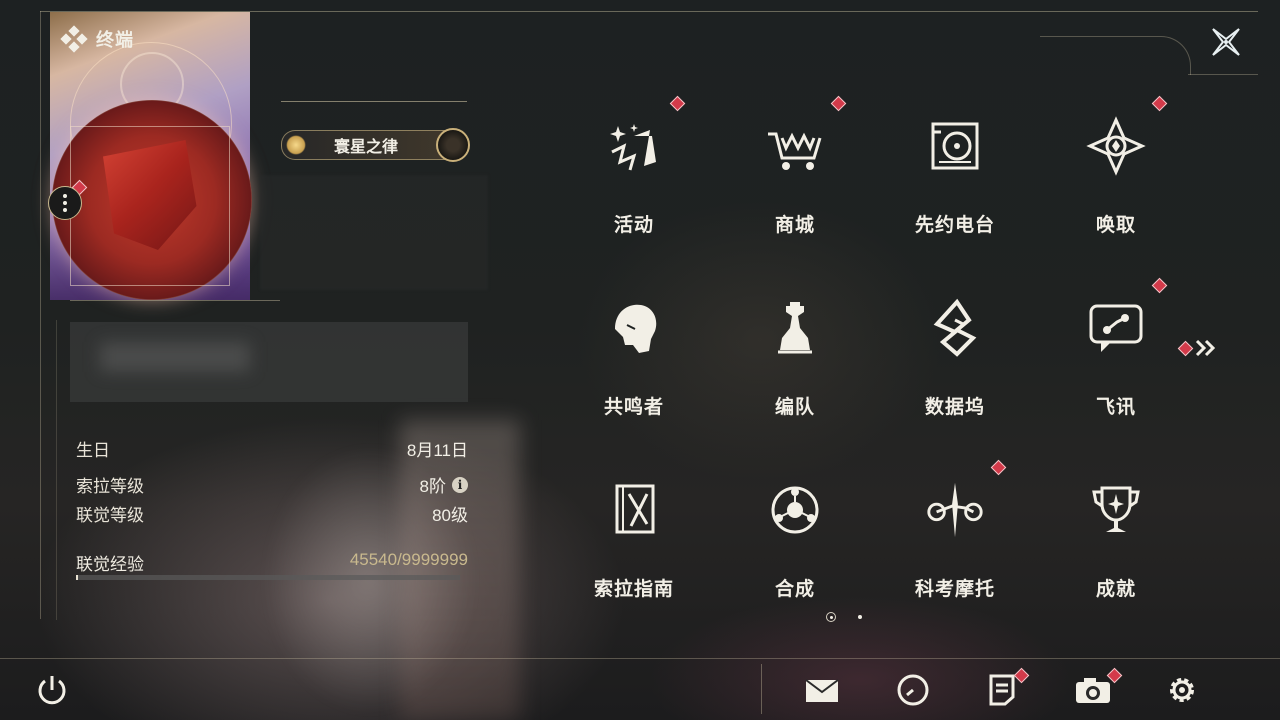 This screenshot has height=720, width=1280. I want to click on guide-icon, so click(634, 510).